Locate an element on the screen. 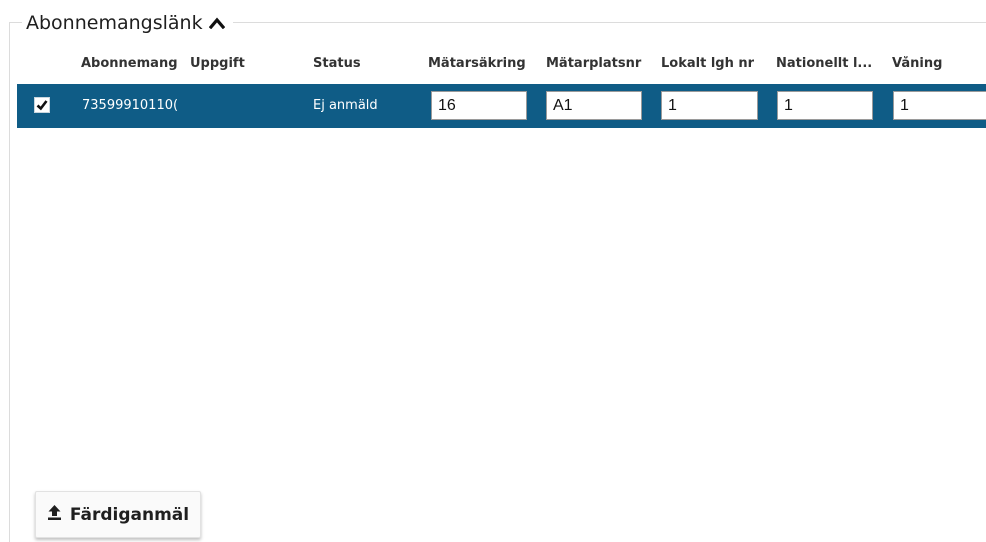  column-header-status: Status is located at coordinates (348, 66).